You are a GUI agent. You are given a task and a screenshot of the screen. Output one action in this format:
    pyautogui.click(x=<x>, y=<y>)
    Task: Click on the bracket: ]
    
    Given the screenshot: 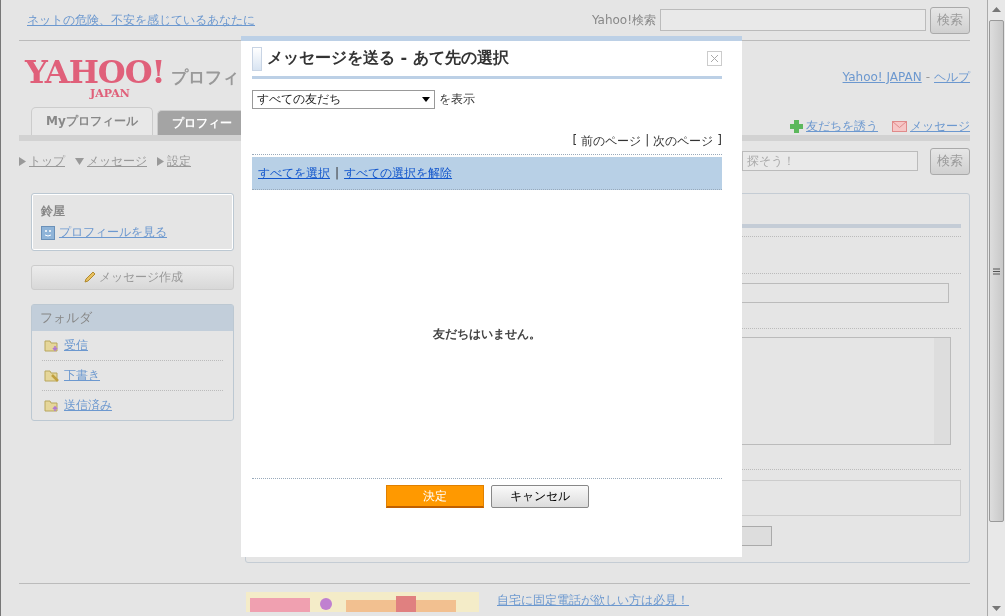 What is the action you would take?
    pyautogui.click(x=719, y=141)
    